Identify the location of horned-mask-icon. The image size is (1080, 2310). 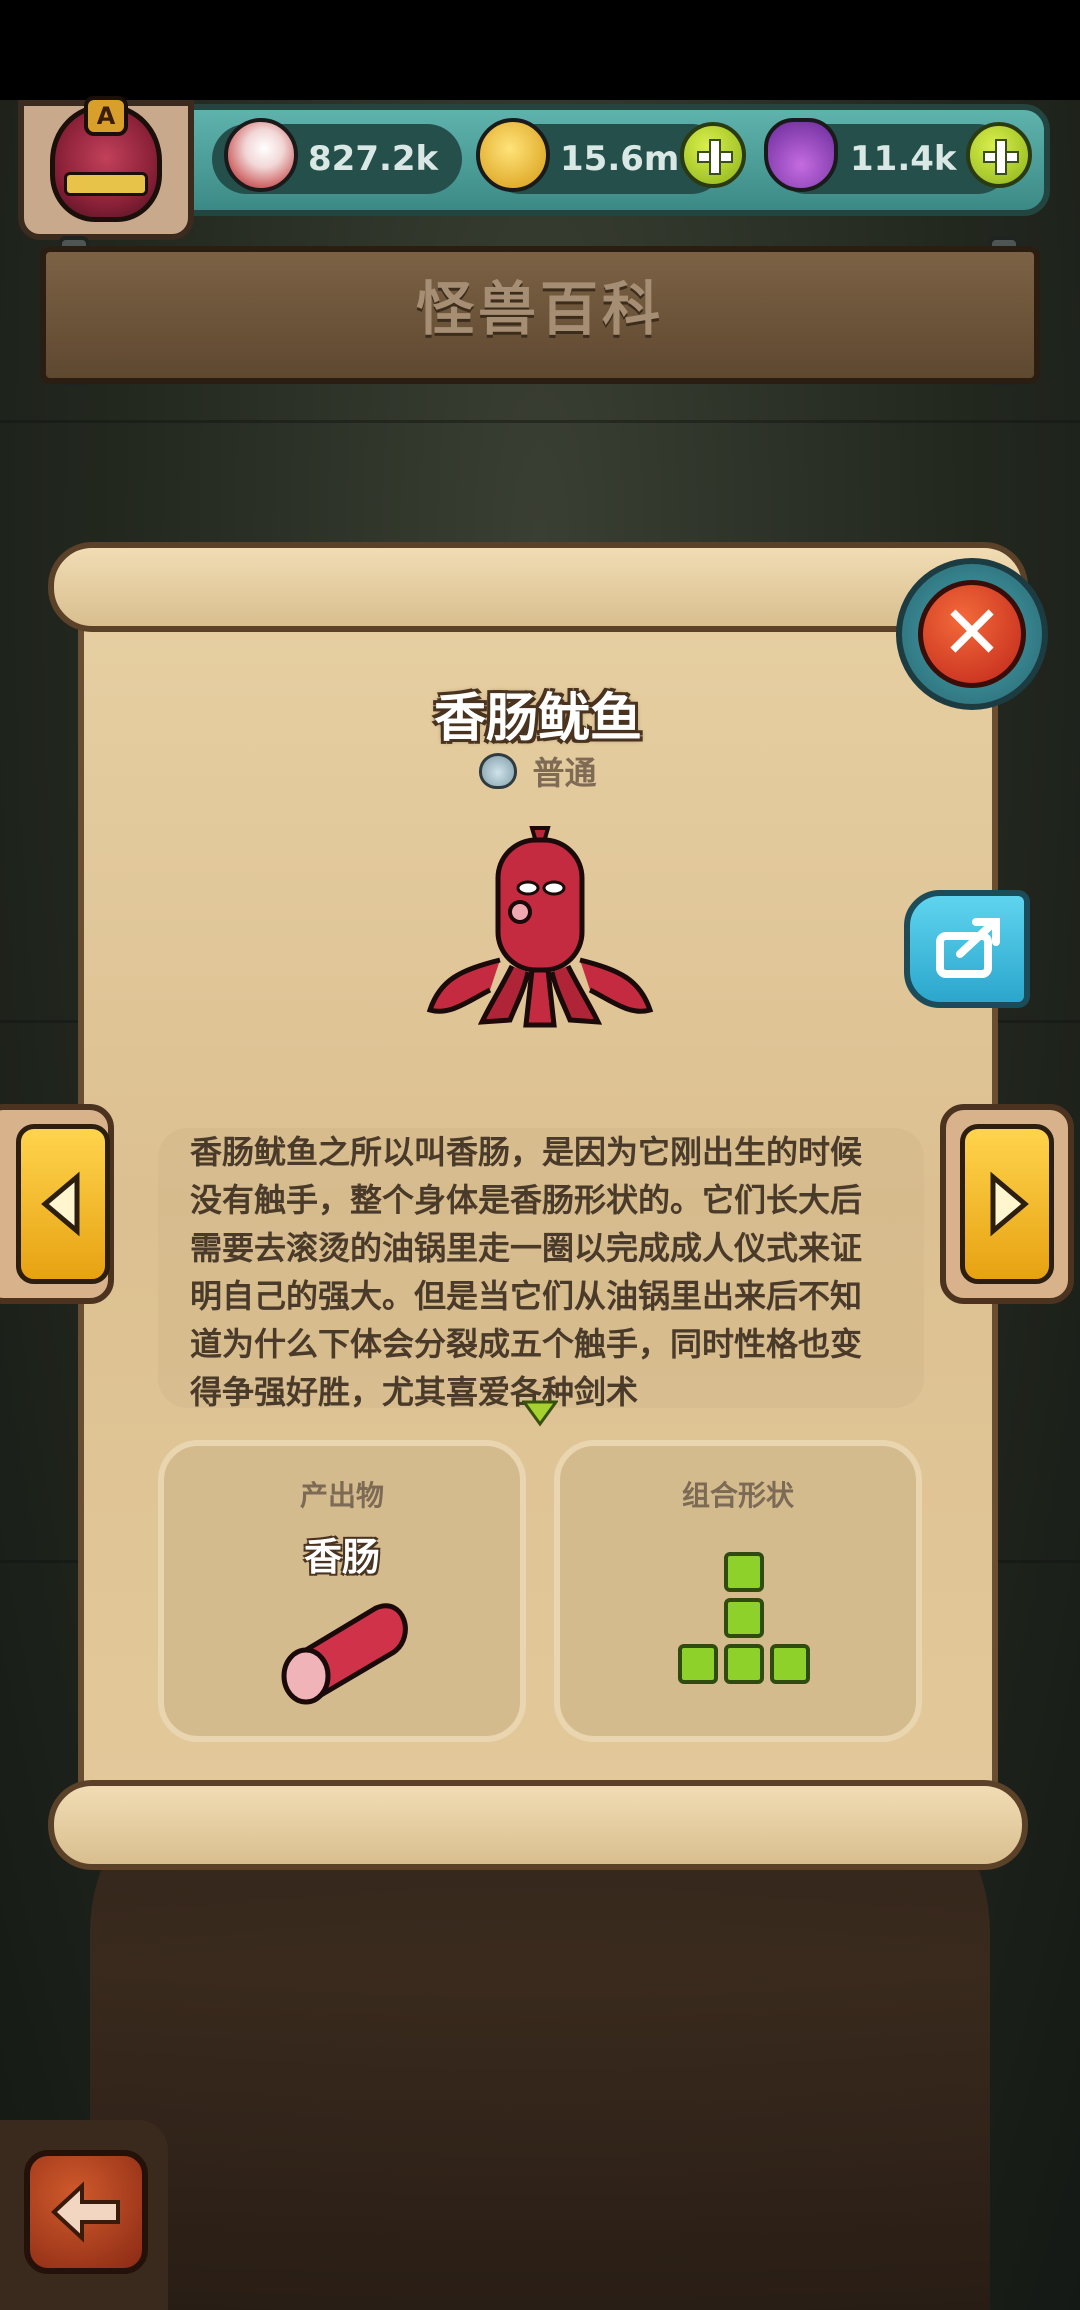
(498, 771).